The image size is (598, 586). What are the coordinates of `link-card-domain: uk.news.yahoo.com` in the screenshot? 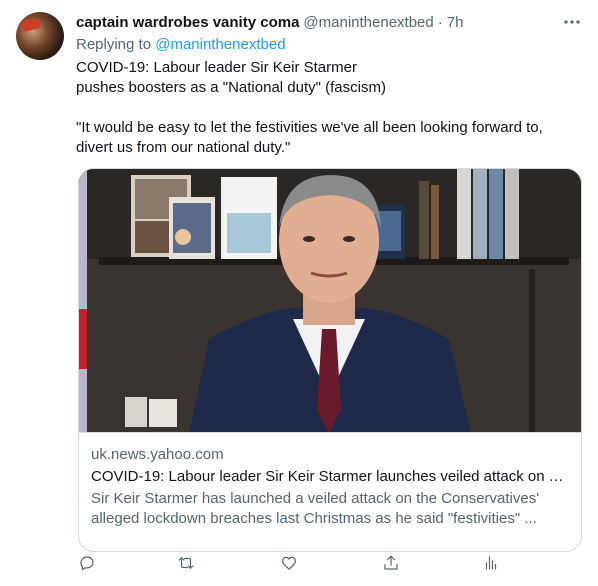 It's located at (157, 454).